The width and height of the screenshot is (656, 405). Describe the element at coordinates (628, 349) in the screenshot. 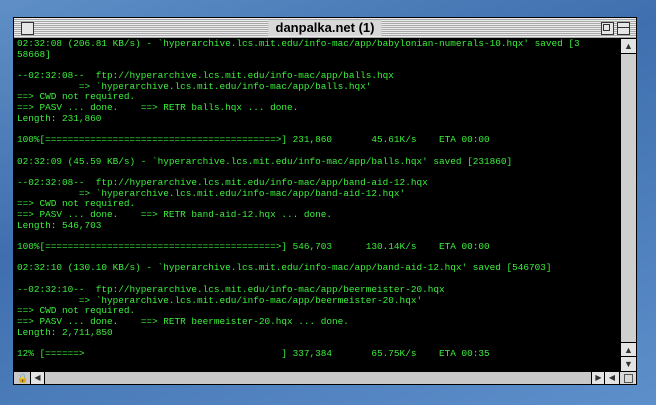

I see `scroll-up-arrow-icon-bottom: ▲` at that location.